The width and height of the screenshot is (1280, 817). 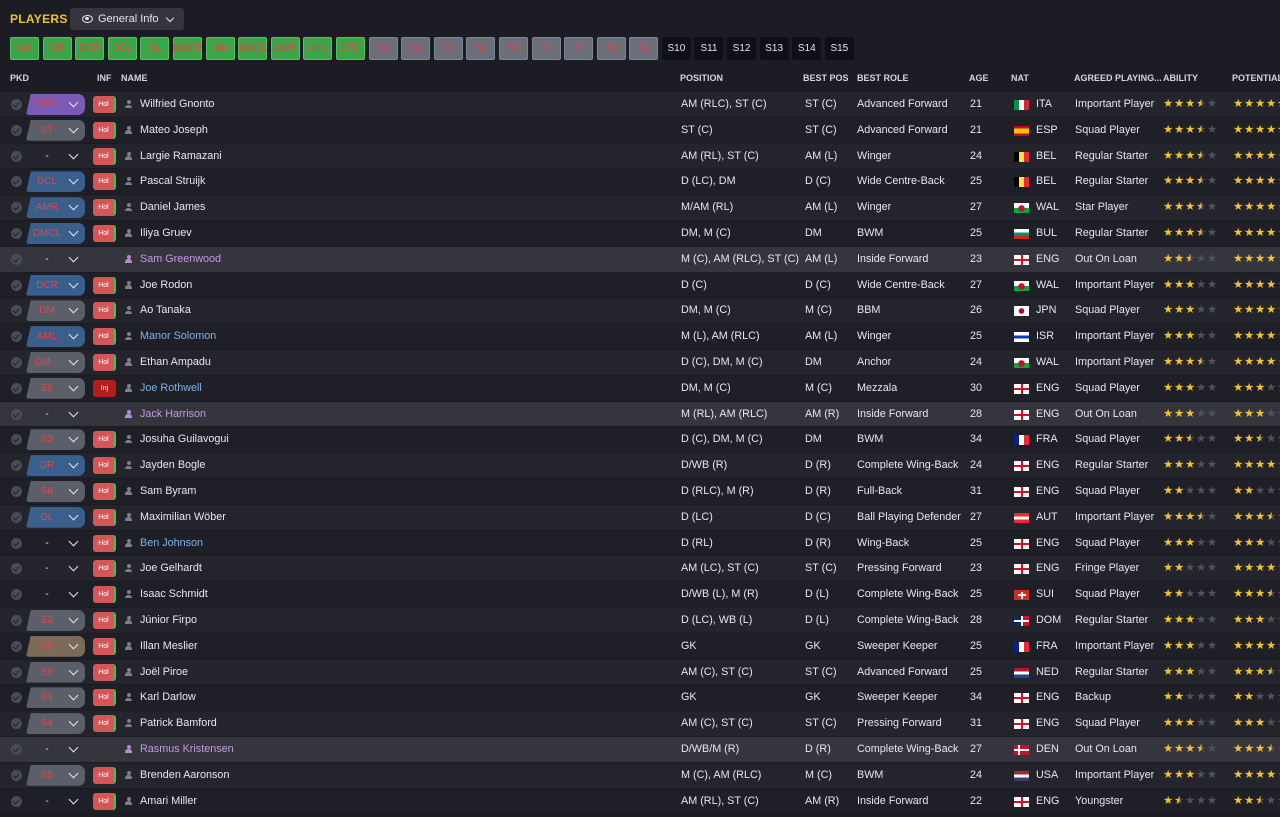 What do you see at coordinates (55, 466) in the screenshot?
I see `picked-position-dropdown: DR` at bounding box center [55, 466].